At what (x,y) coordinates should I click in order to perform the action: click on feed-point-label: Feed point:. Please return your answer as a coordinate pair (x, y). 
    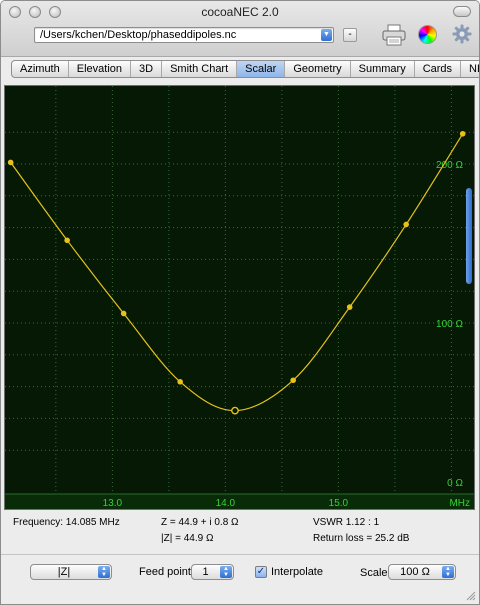
    Looking at the image, I should click on (167, 572).